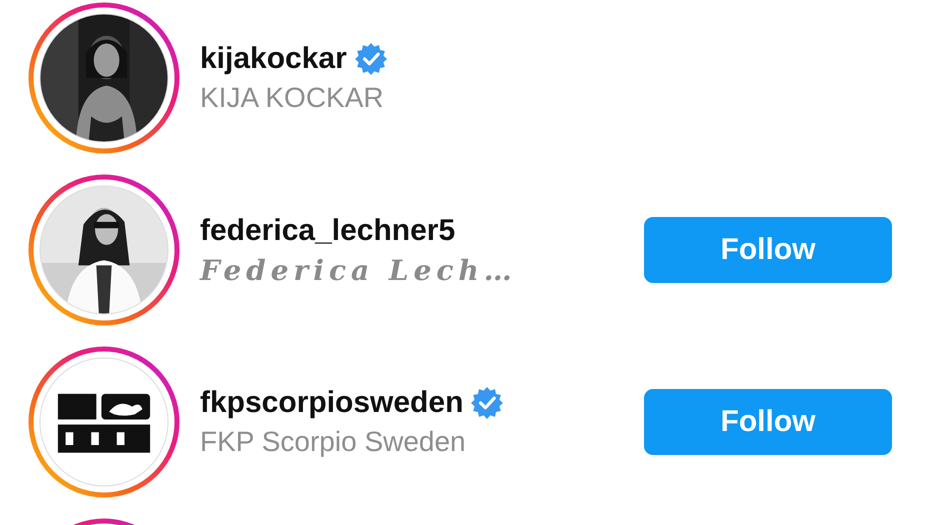  I want to click on display-name: KIJA KOCKAR, so click(292, 98).